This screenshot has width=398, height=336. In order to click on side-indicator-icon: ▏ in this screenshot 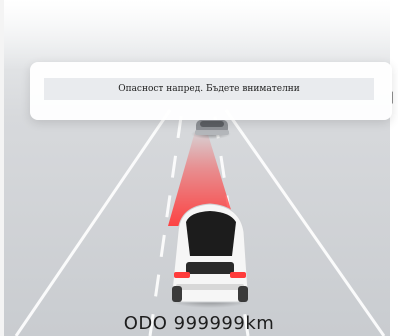, I will do `click(395, 98)`.